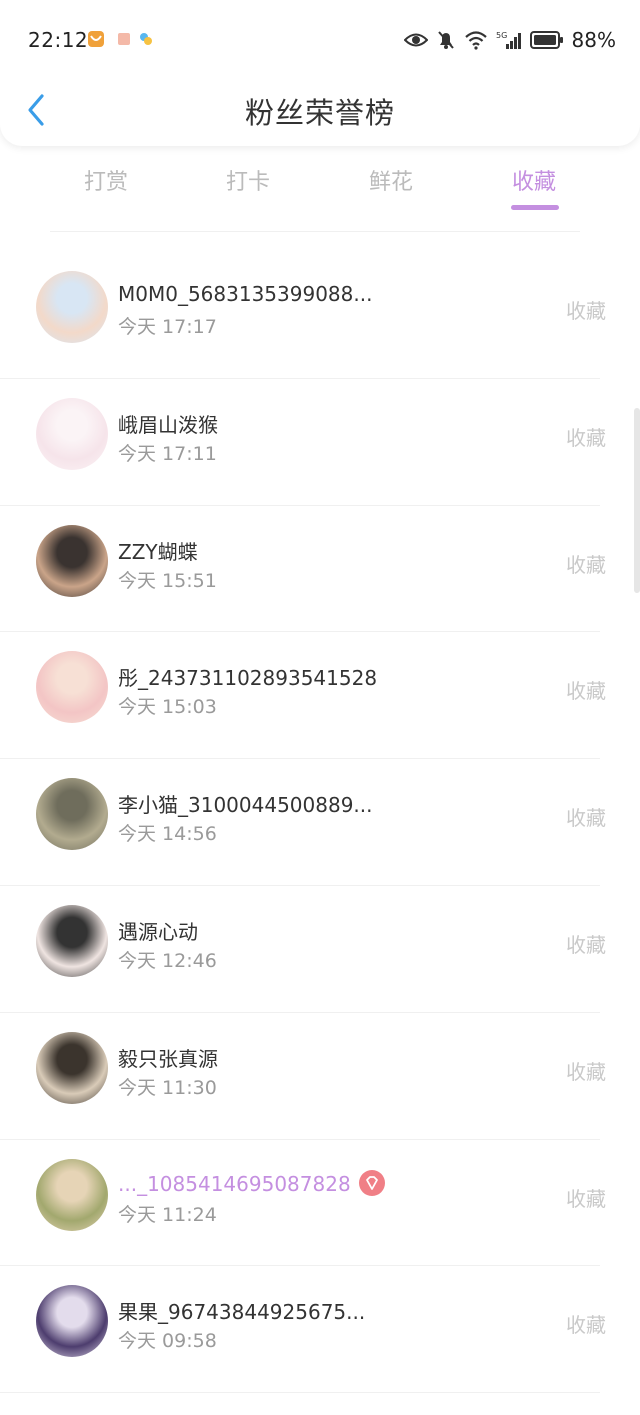 This screenshot has width=640, height=1415. What do you see at coordinates (320, 442) in the screenshot?
I see `list-item: 峨眉山泼猴今天 17:11 收藏` at bounding box center [320, 442].